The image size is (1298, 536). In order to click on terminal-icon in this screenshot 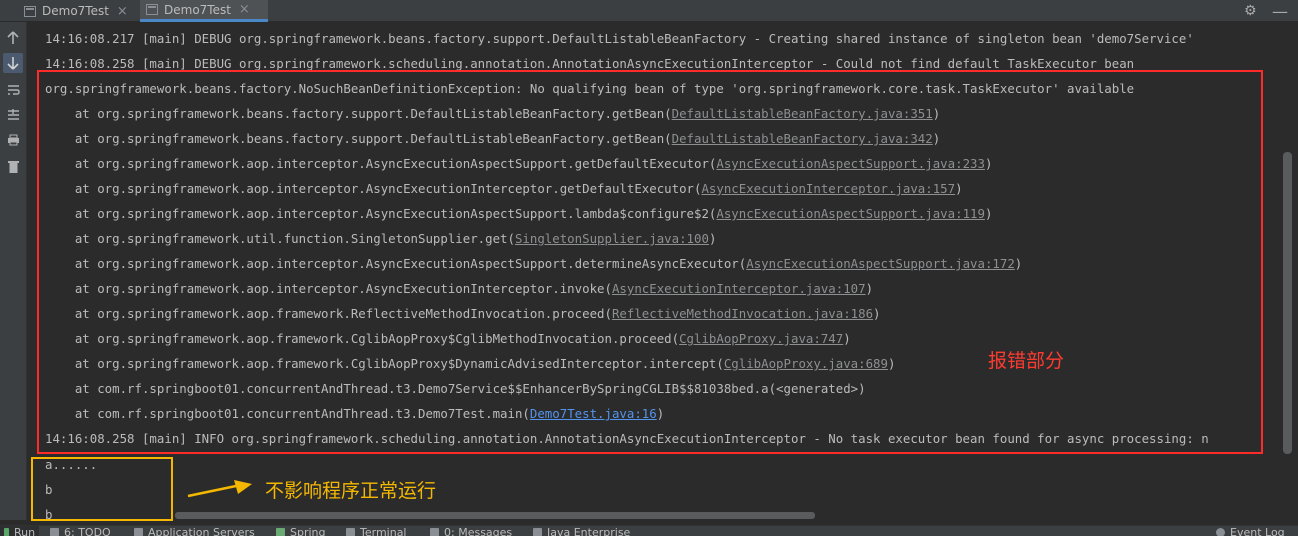, I will do `click(350, 532)`.